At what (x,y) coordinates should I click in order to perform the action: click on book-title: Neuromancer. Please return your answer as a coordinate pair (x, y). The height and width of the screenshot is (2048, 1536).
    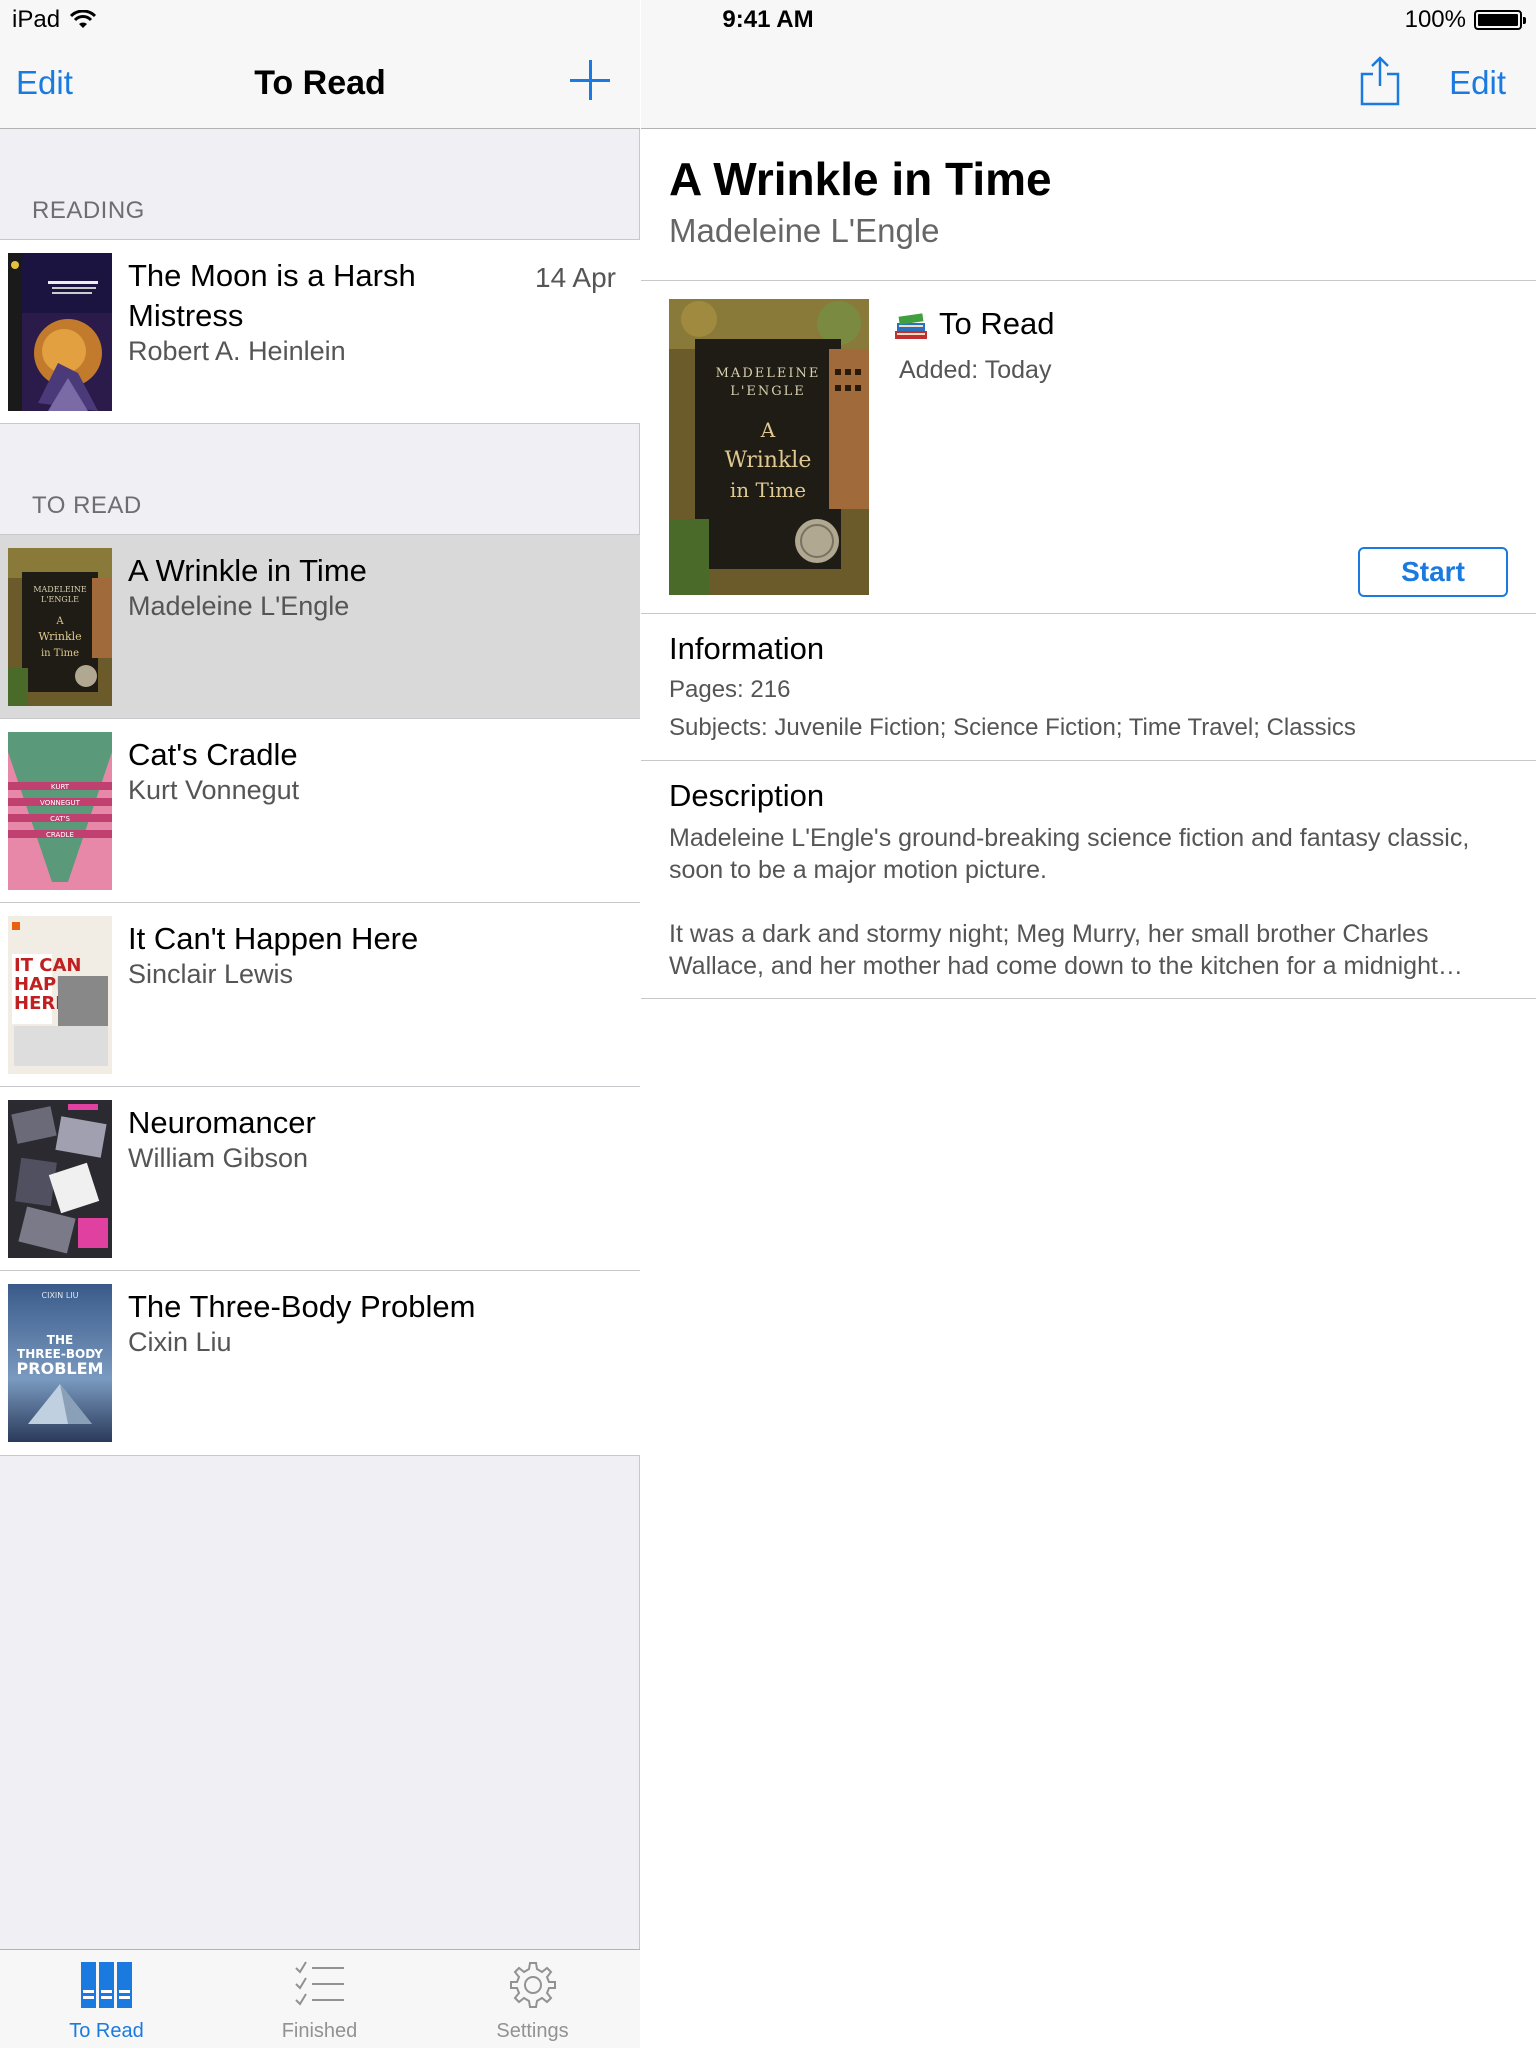
    Looking at the image, I should click on (222, 1122).